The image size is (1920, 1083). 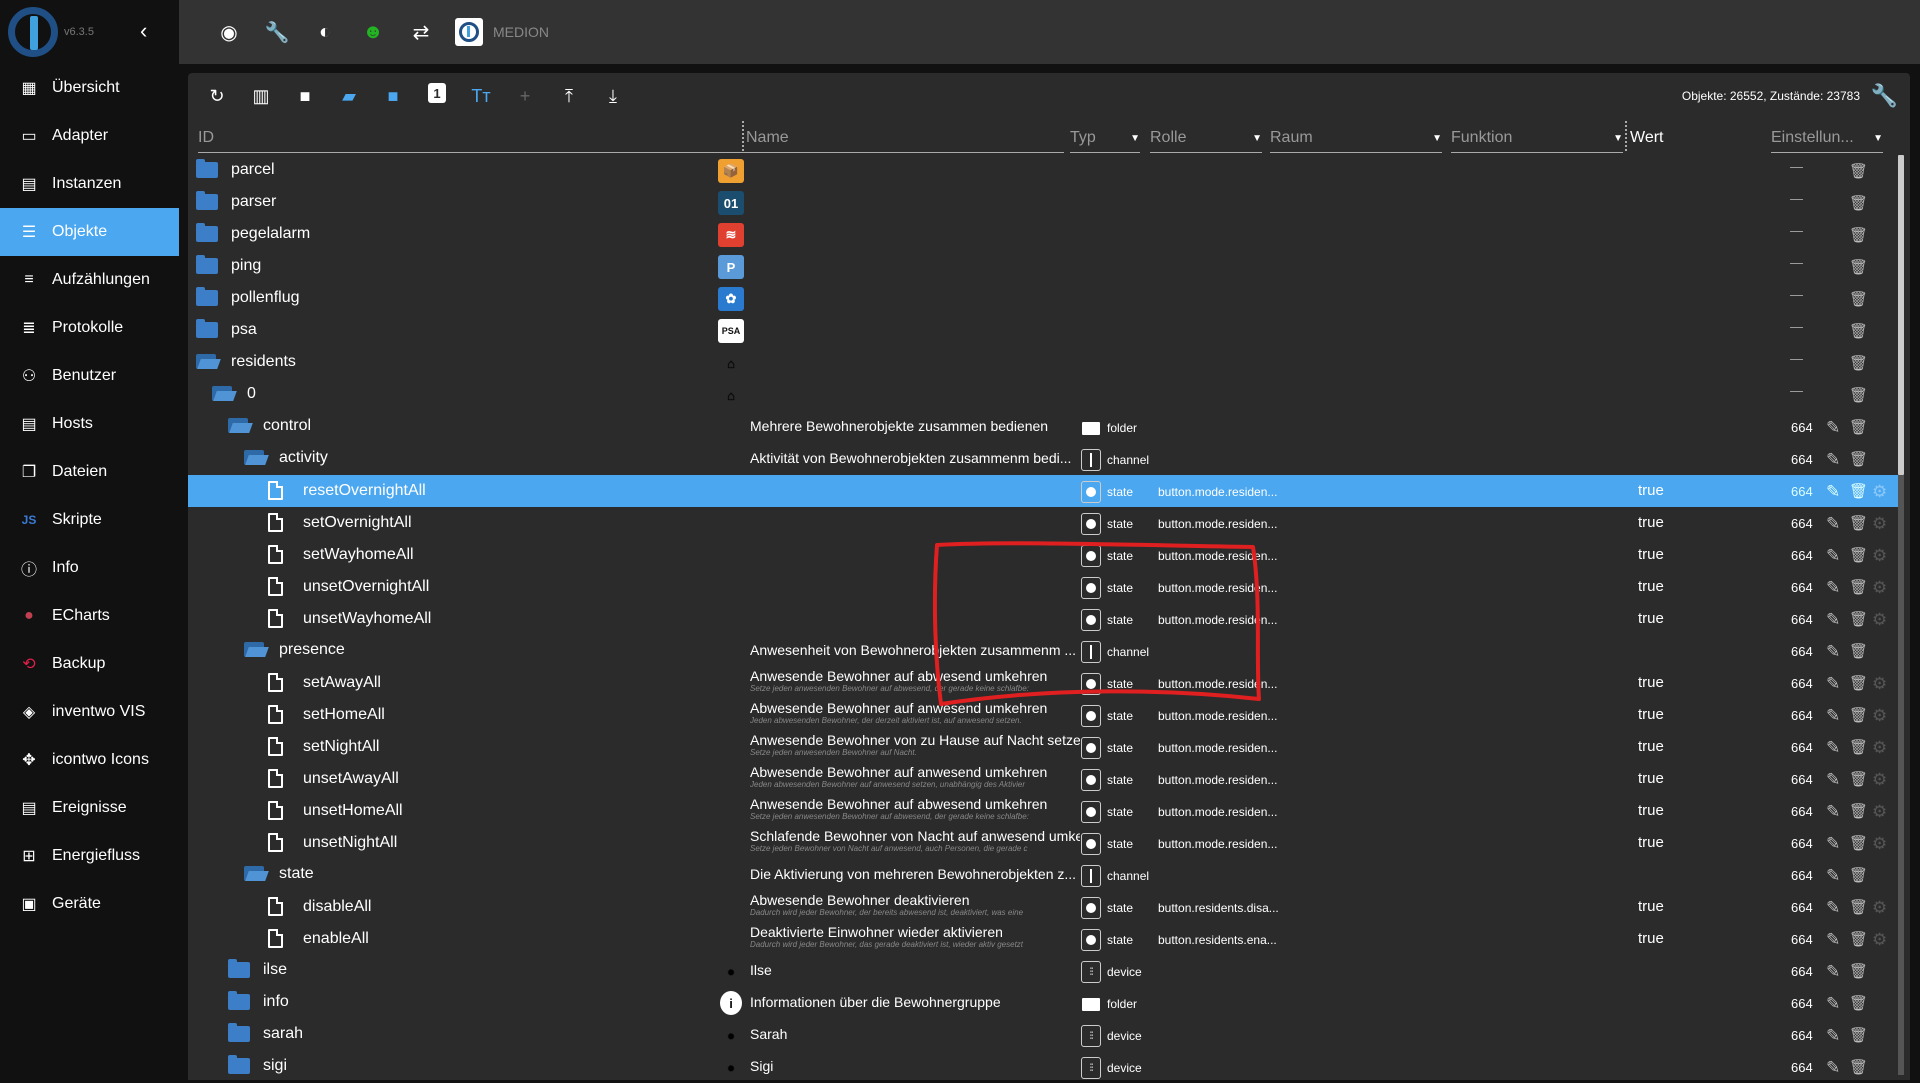 What do you see at coordinates (89, 472) in the screenshot?
I see `sidebar-item-dateien: ❐ Dateien` at bounding box center [89, 472].